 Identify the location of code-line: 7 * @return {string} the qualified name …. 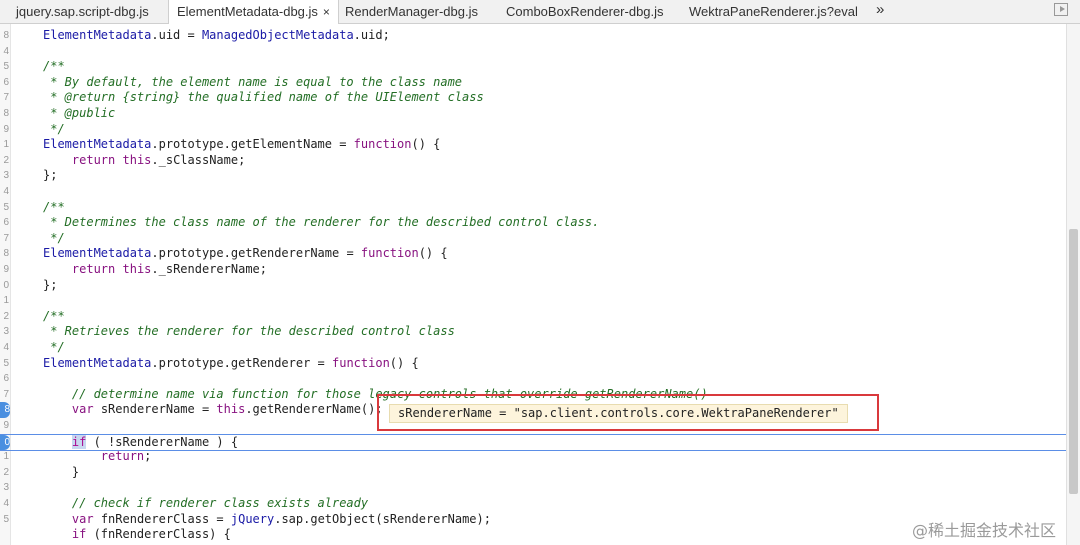
(533, 98).